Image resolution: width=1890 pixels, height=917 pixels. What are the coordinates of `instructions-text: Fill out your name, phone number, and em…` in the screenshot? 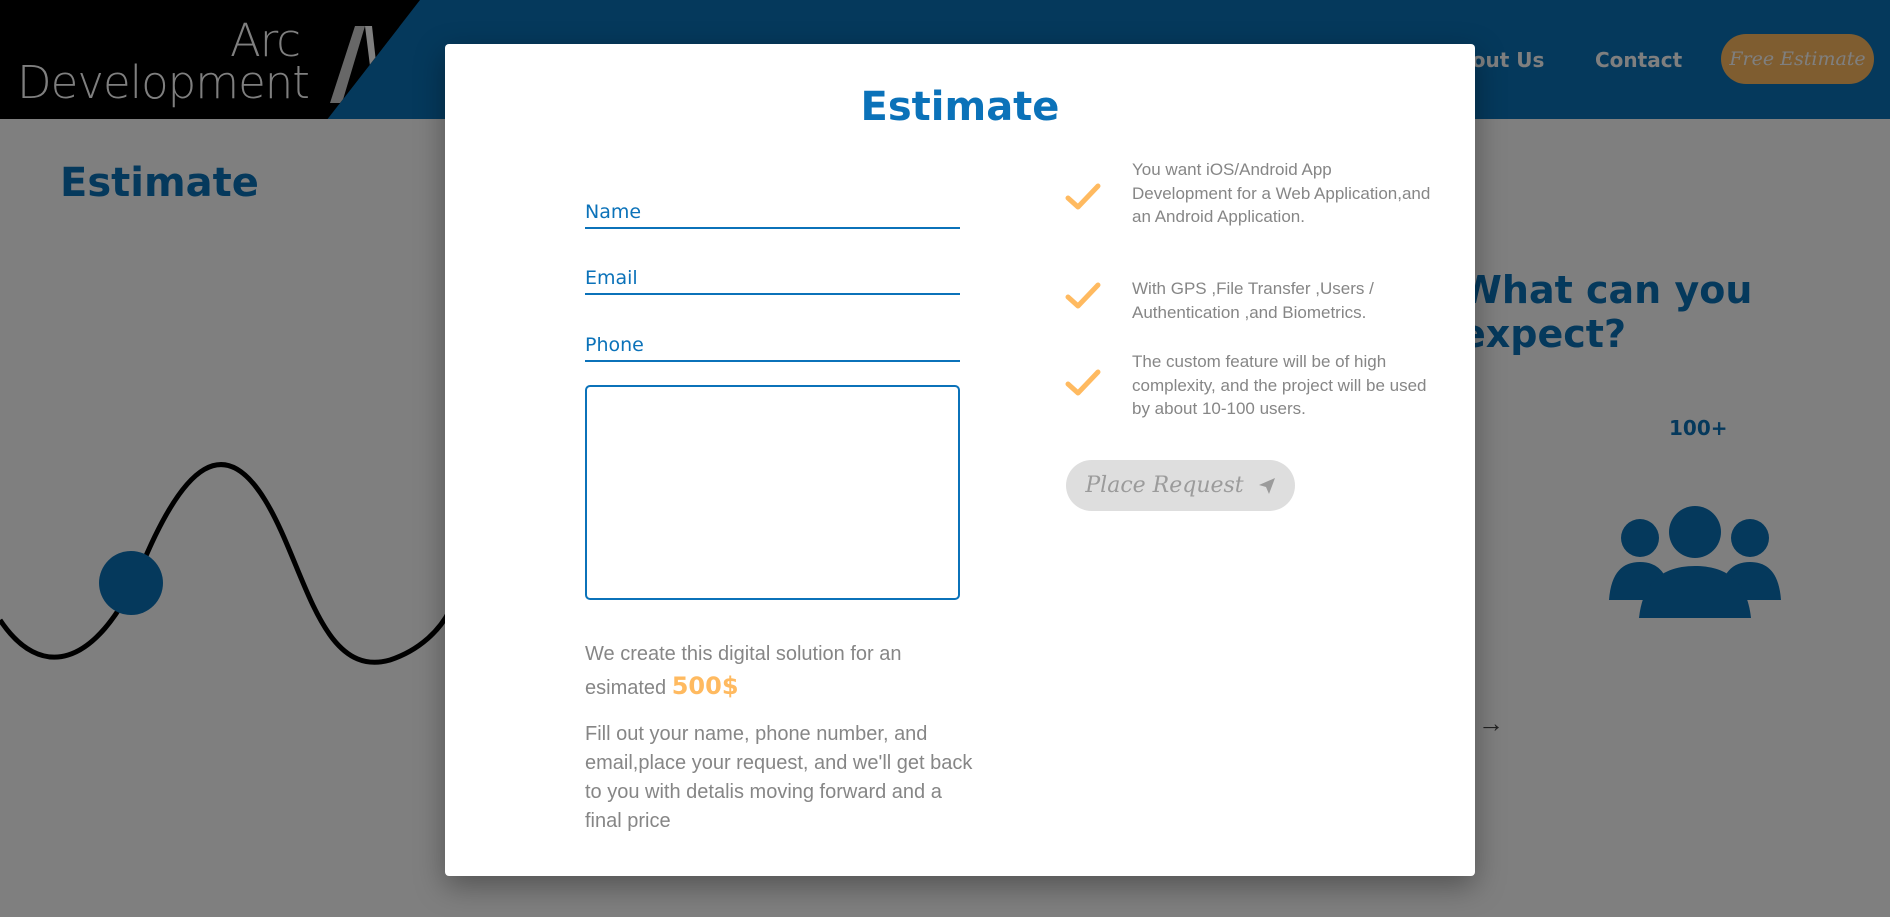 It's located at (779, 777).